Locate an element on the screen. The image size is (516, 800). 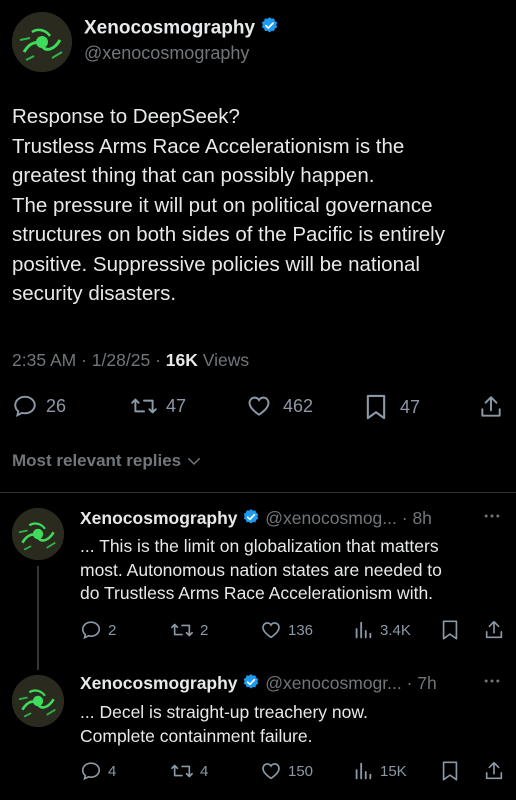
reply-header: Xenocosmography @xenocosmog... · 8h is located at coordinates (256, 519).